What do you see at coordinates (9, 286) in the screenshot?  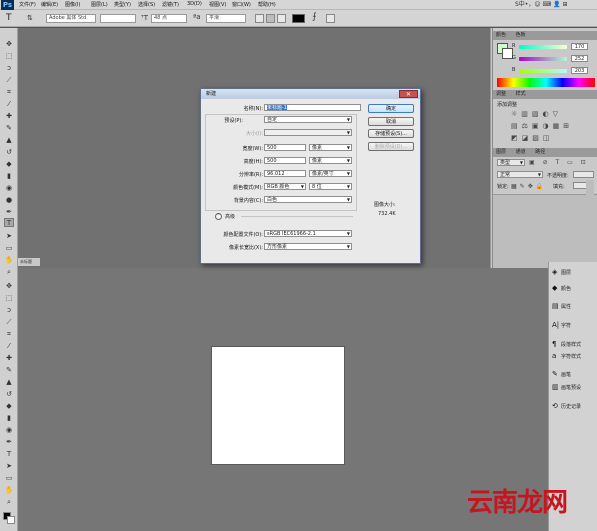 I see `move-tool-icon-2: ✥` at bounding box center [9, 286].